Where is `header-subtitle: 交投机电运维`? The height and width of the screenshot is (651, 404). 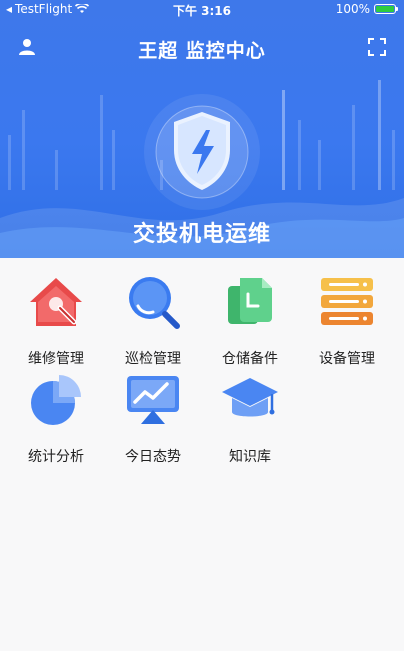 header-subtitle: 交投机电运维 is located at coordinates (201, 234).